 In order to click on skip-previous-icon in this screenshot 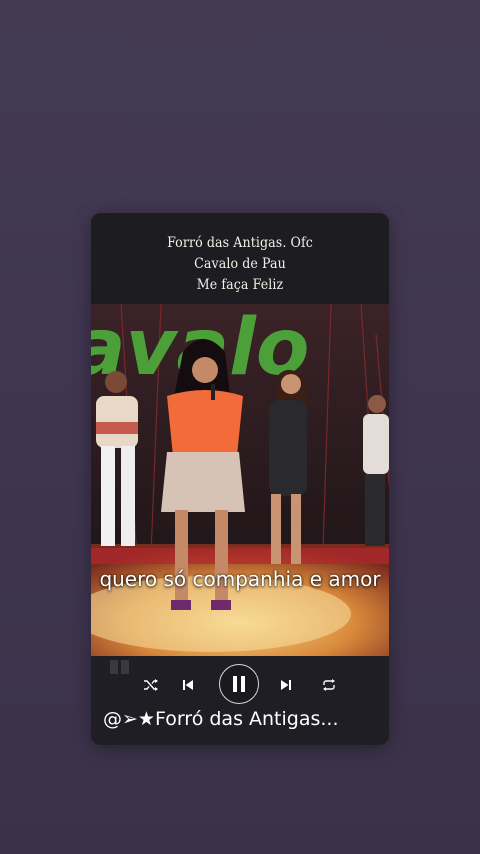, I will do `click(188, 685)`.